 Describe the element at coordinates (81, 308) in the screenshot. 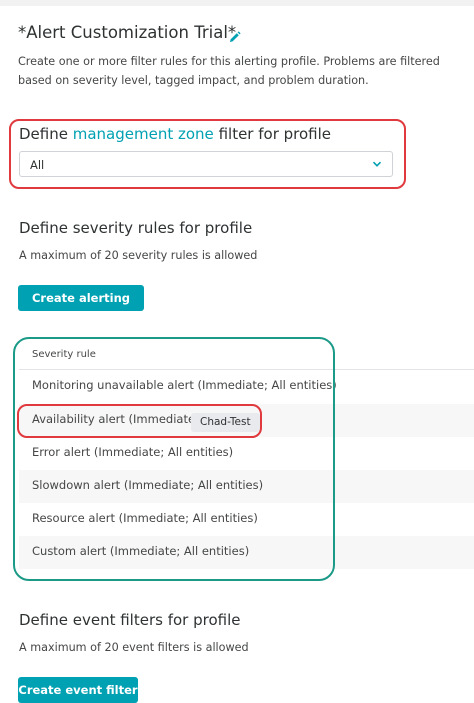

I see `create-alerting-rule-button: Create alerting rule` at that location.